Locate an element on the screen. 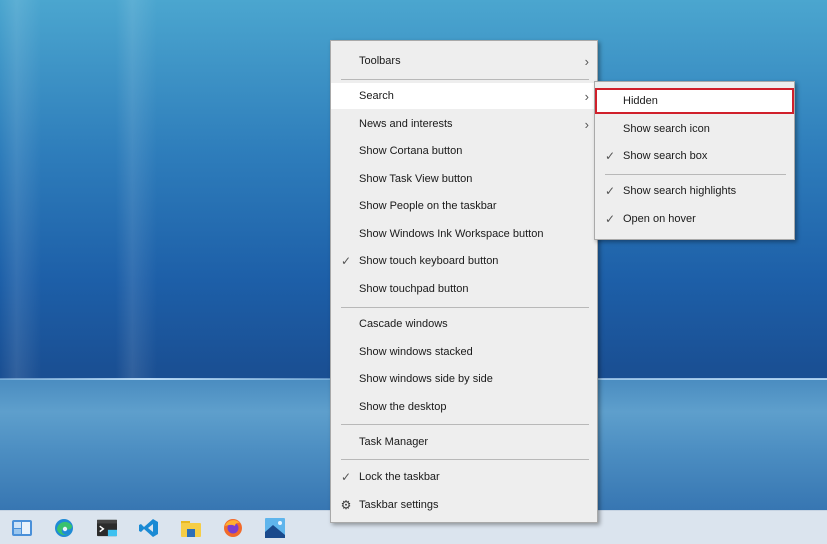 The width and height of the screenshot is (827, 544). menu-item-lock-the-taskbar: ✓ Lock the taskbar is located at coordinates (464, 477).